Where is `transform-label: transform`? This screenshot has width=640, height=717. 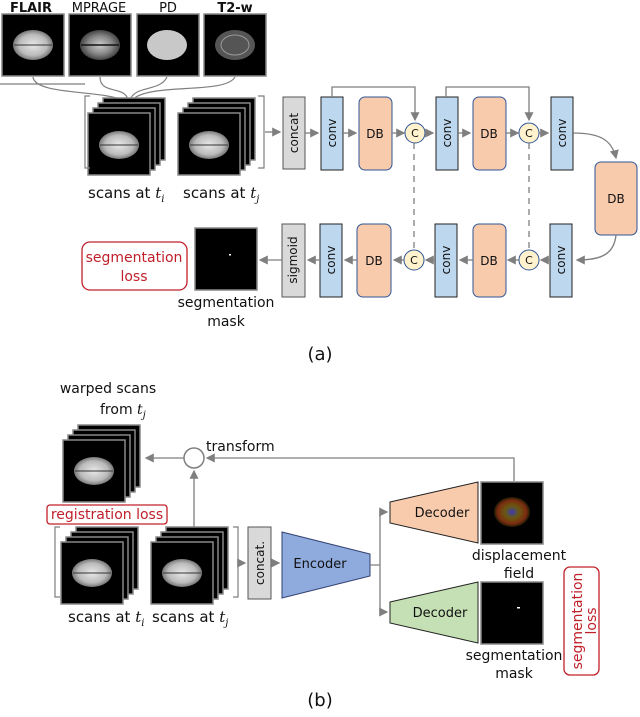 transform-label: transform is located at coordinates (240, 447).